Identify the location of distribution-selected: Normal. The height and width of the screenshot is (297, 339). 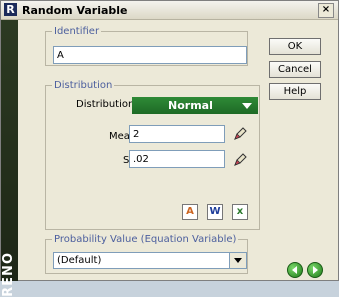
(190, 105).